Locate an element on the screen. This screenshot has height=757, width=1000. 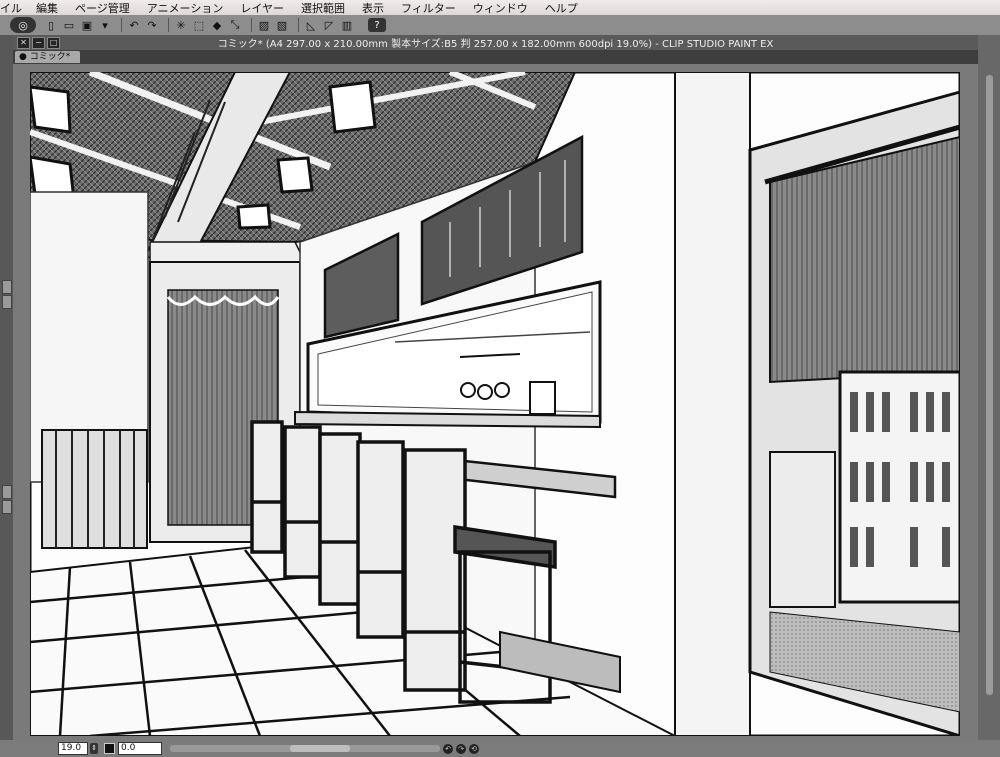
zoom-stepper-icon: ⇕ is located at coordinates (94, 748).